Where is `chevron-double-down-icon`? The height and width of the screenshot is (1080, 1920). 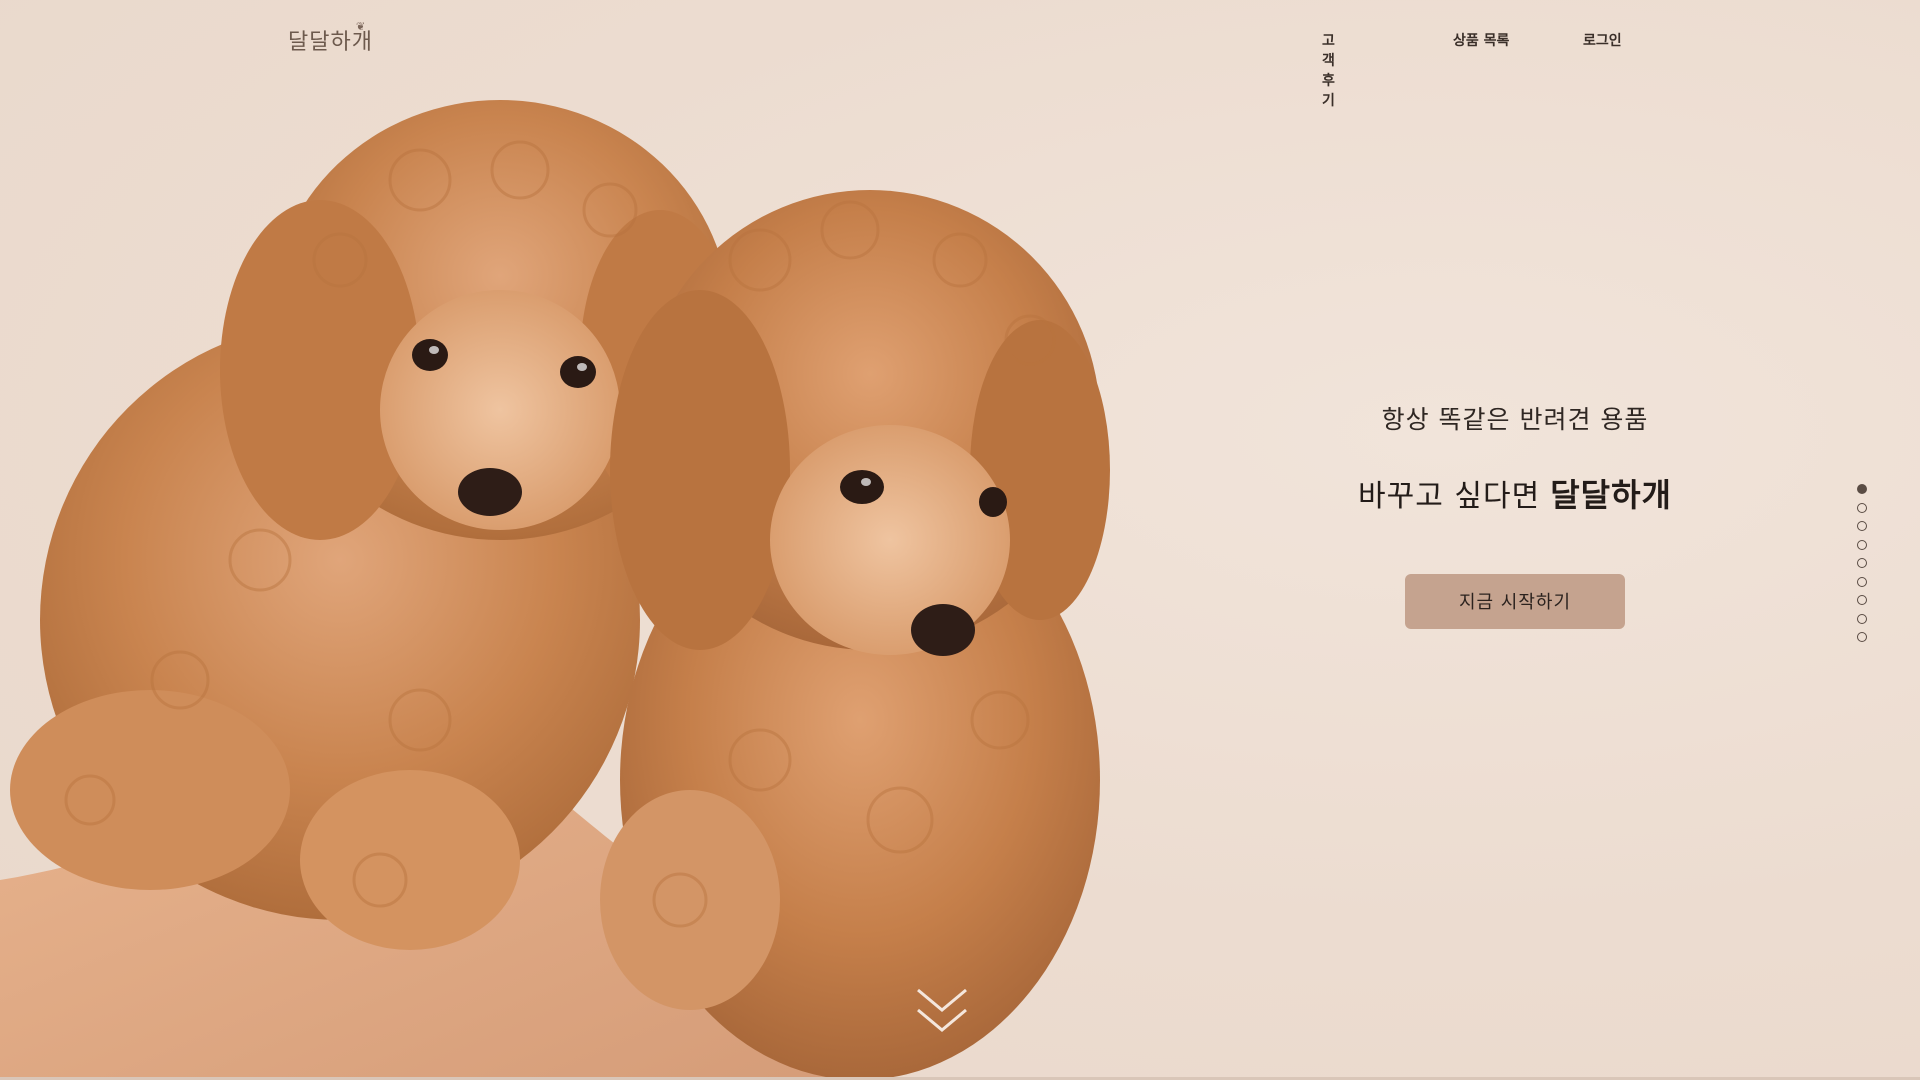
chevron-double-down-icon is located at coordinates (942, 1011).